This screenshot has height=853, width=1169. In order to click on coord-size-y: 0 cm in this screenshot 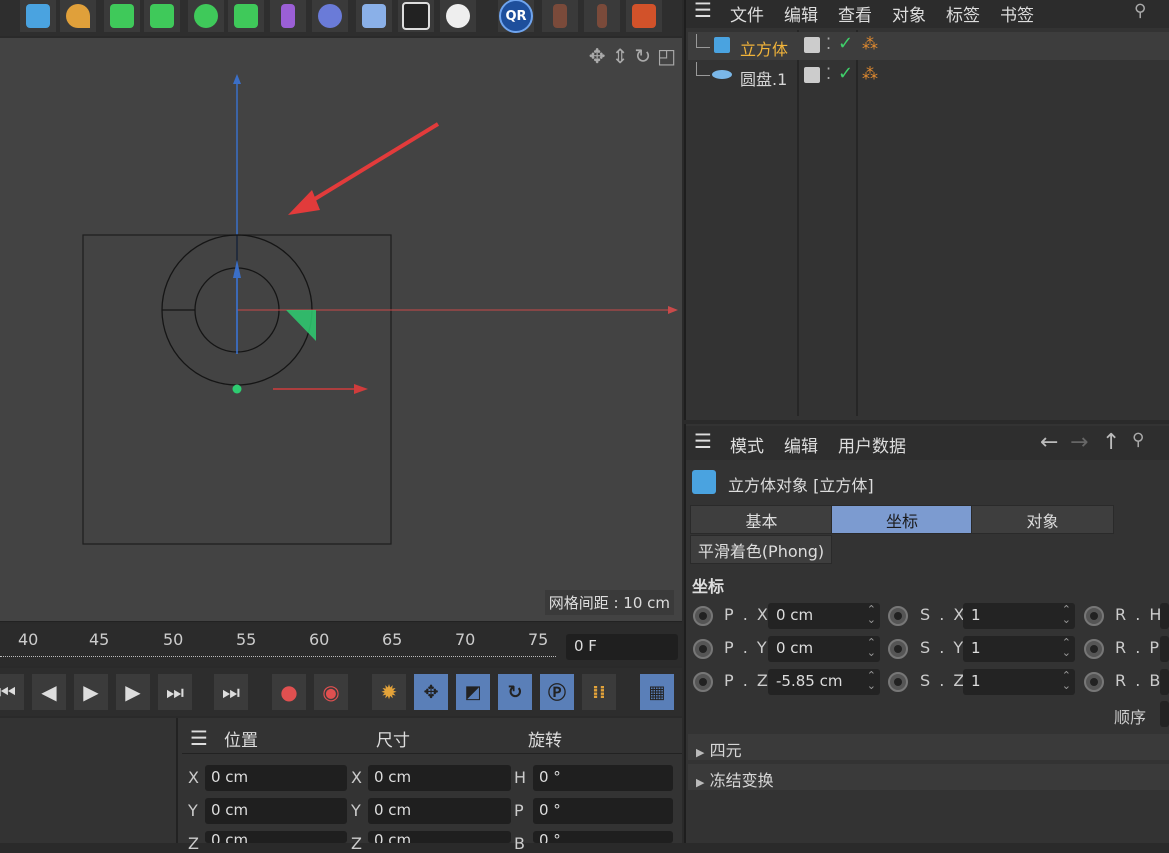, I will do `click(439, 811)`.